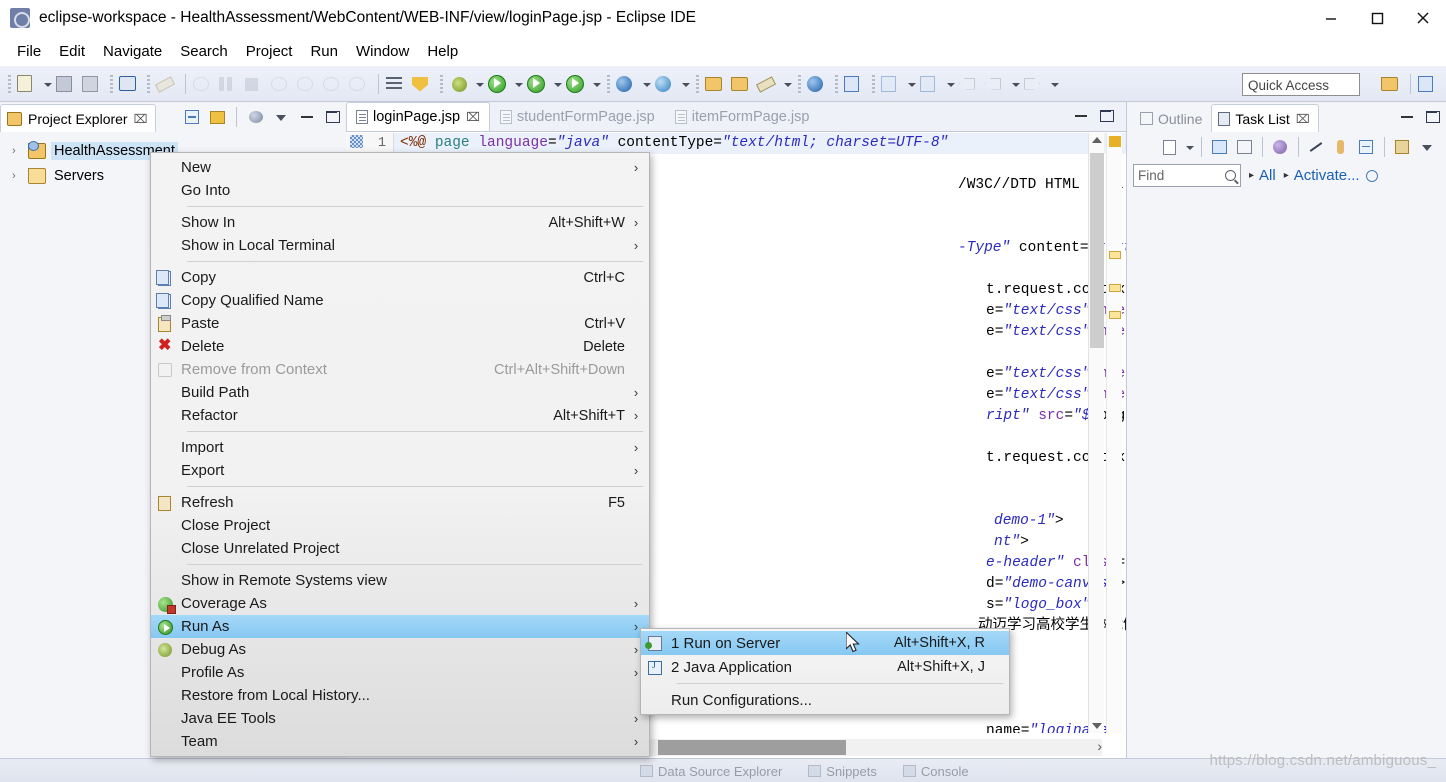 Image resolution: width=1446 pixels, height=782 pixels. I want to click on maximize-button, so click(1377, 18).